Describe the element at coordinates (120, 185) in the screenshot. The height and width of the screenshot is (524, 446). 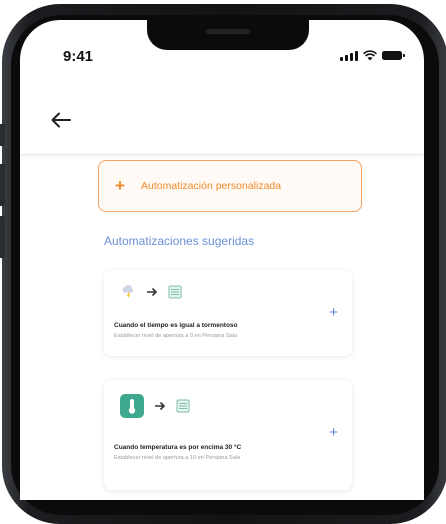
I see `add-icon: +` at that location.